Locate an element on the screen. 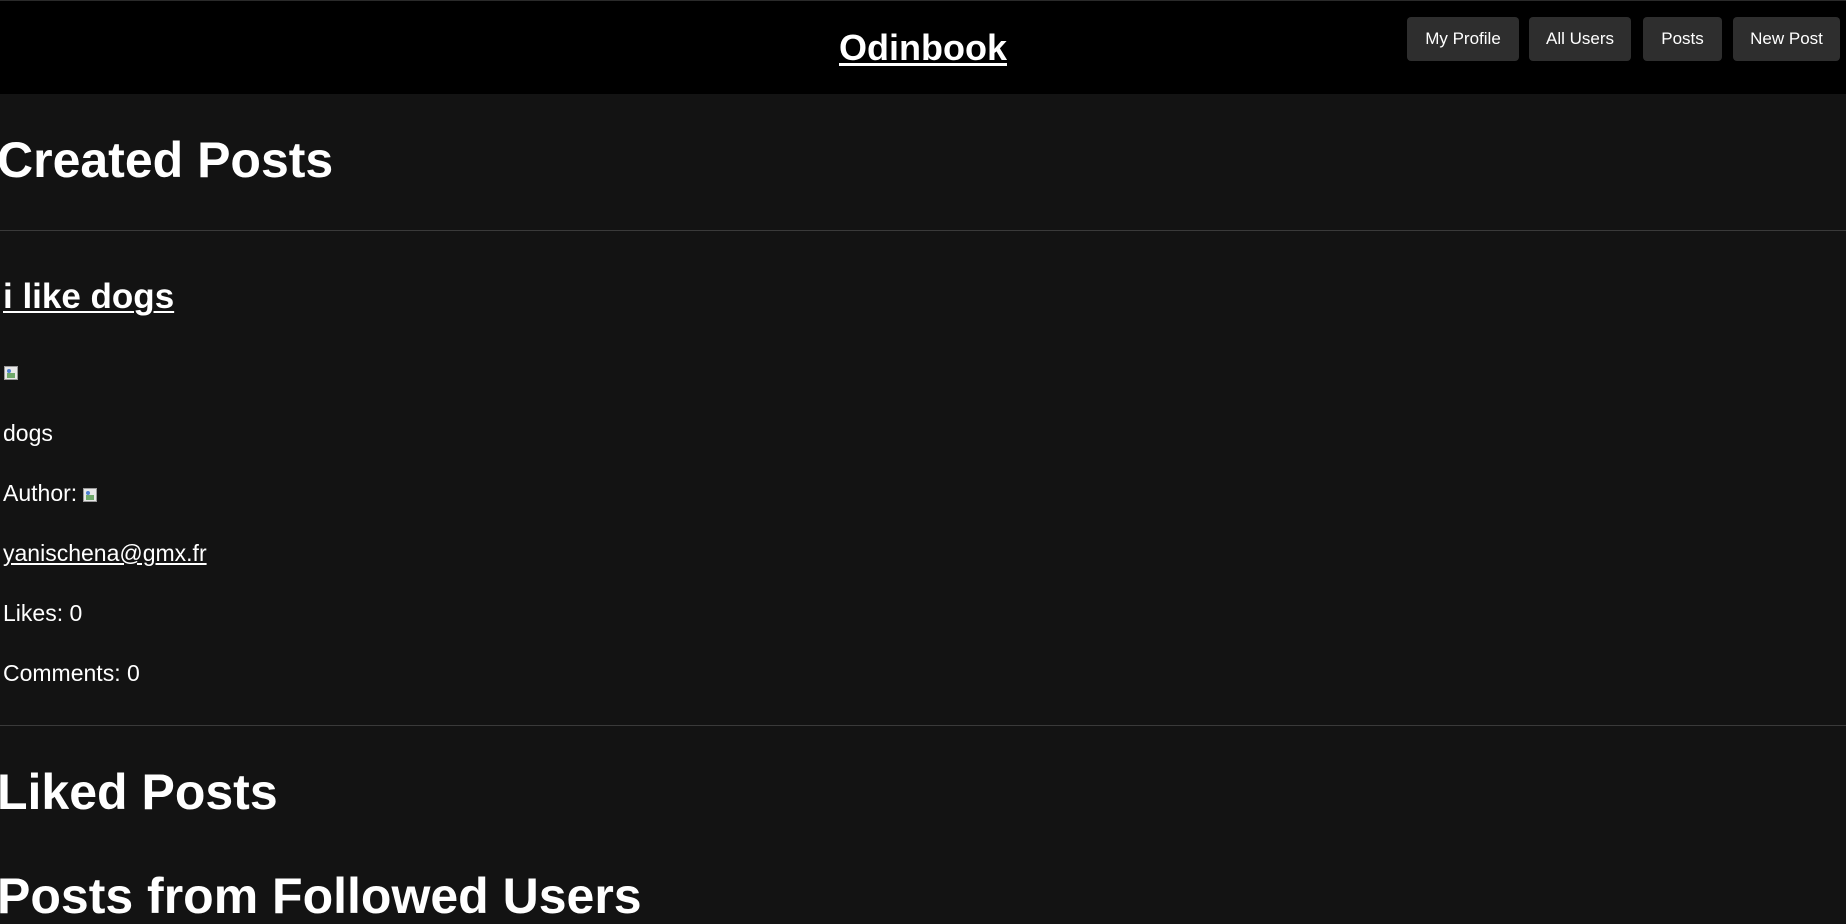 The height and width of the screenshot is (924, 1846). post-author: Author: is located at coordinates (50, 493).